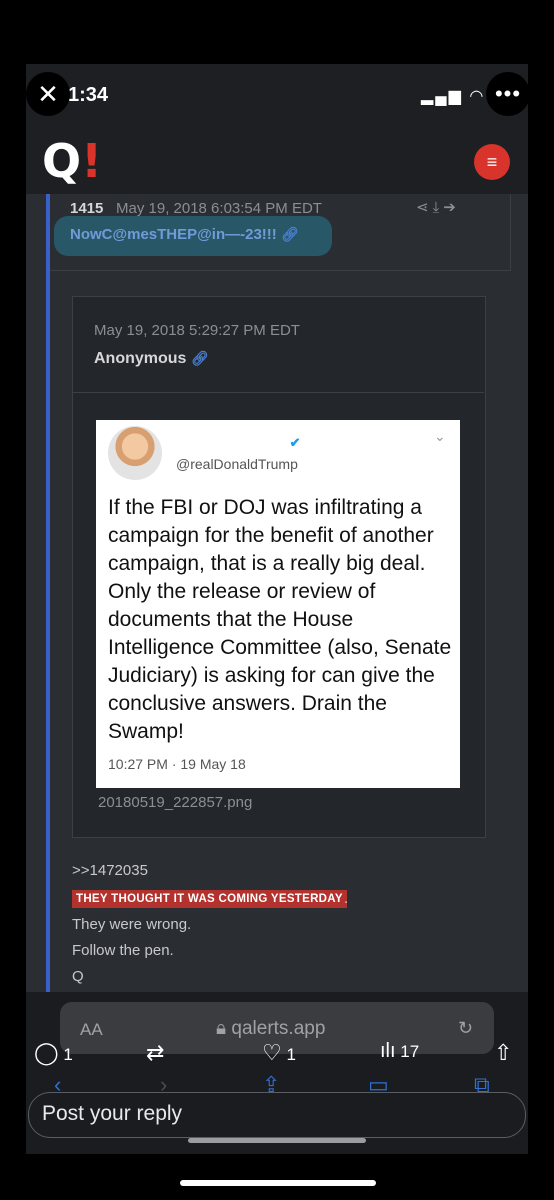 The height and width of the screenshot is (1200, 554). What do you see at coordinates (48, 644) in the screenshot?
I see `post-accent-border` at bounding box center [48, 644].